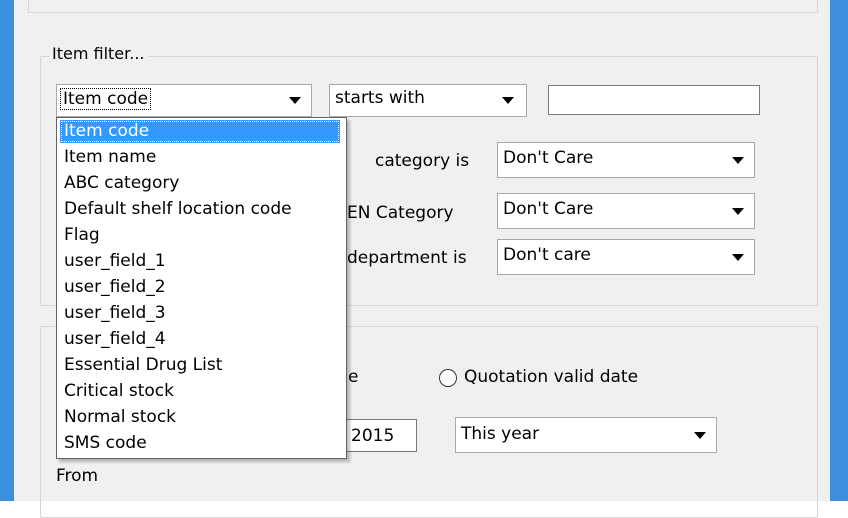 This screenshot has height=518, width=848. I want to click on department-combo-value: Don't care, so click(547, 255).